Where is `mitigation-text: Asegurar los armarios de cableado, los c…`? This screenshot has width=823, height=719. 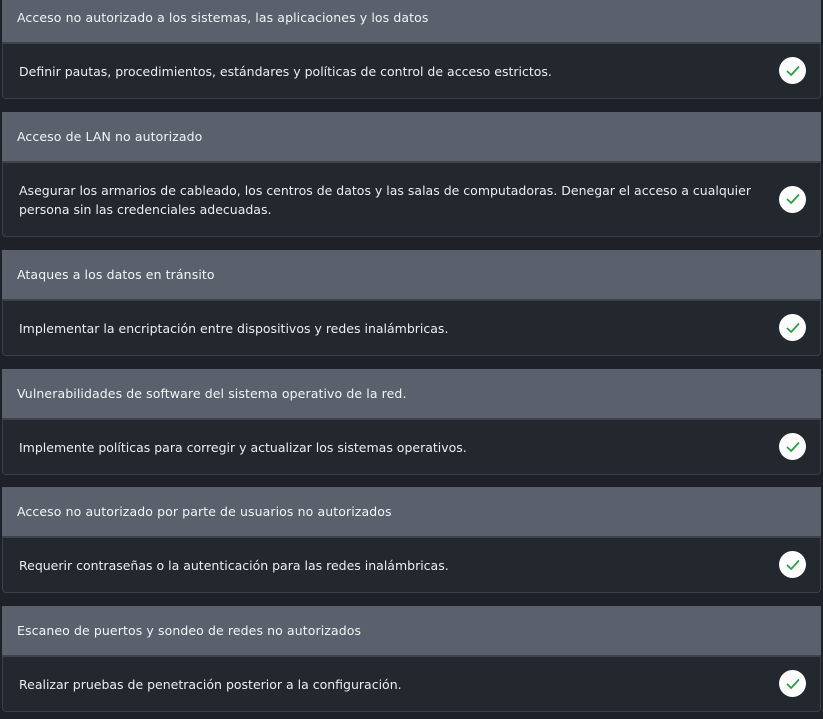
mitigation-text: Asegurar los armarios de cableado, los c… is located at coordinates (385, 199).